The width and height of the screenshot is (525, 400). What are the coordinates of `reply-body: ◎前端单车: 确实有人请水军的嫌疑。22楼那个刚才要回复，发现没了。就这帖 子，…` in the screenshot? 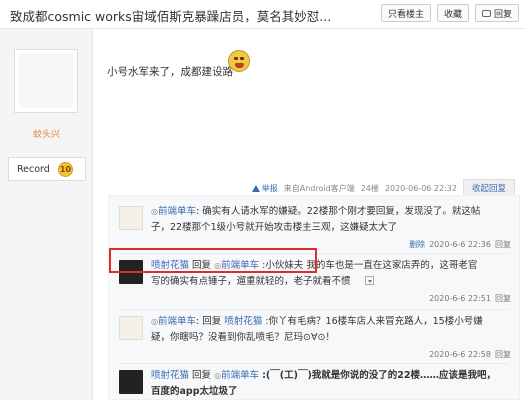 It's located at (315, 228).